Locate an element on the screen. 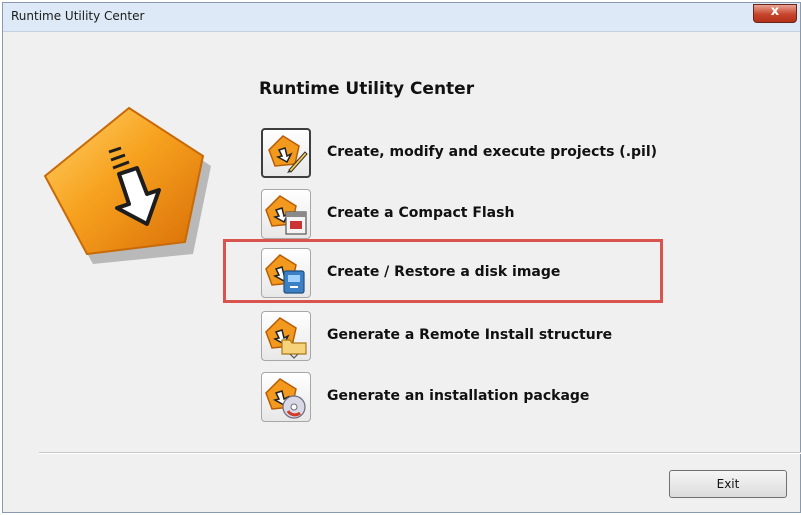 This screenshot has width=801, height=515. project-pencil-icon is located at coordinates (288, 154).